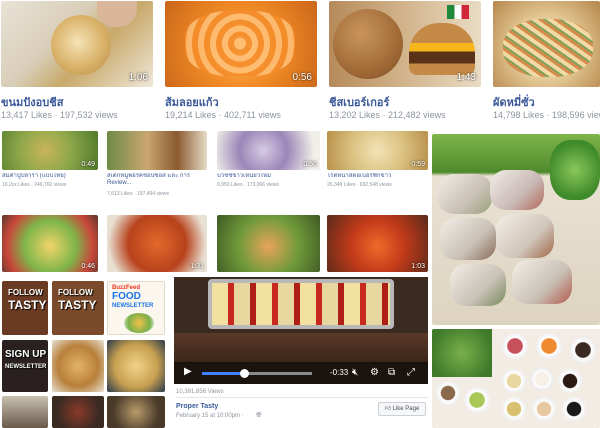 This screenshot has width=600, height=428. What do you see at coordinates (301, 348) in the screenshot?
I see `board-image` at bounding box center [301, 348].